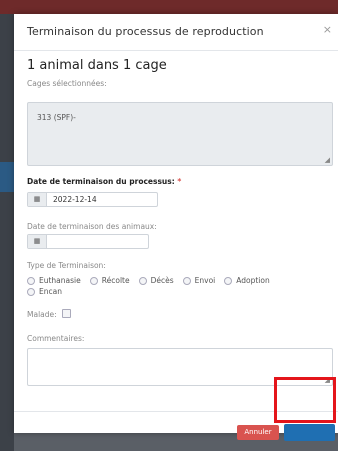 This screenshot has height=451, width=338. What do you see at coordinates (179, 181) in the screenshot?
I see `required-marker: *` at bounding box center [179, 181].